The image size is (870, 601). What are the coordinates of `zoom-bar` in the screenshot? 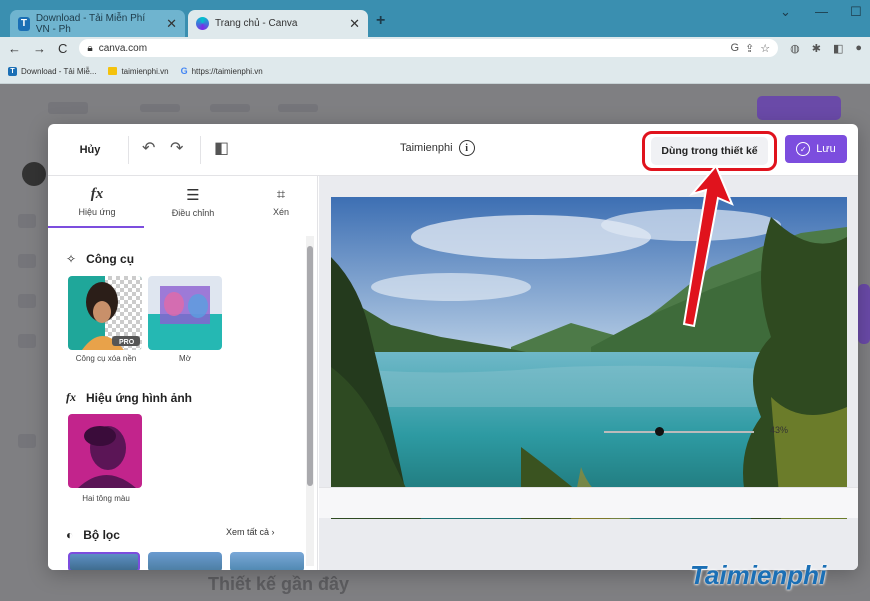 It's located at (588, 502).